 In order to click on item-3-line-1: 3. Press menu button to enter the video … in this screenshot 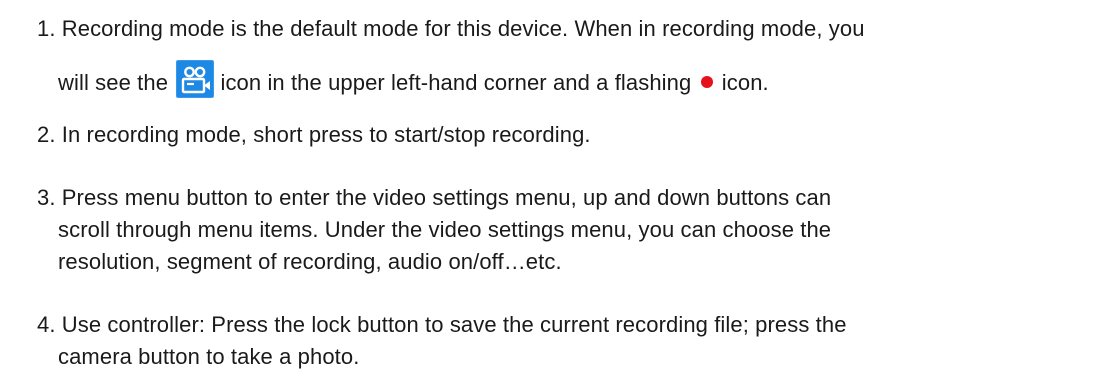, I will do `click(434, 197)`.